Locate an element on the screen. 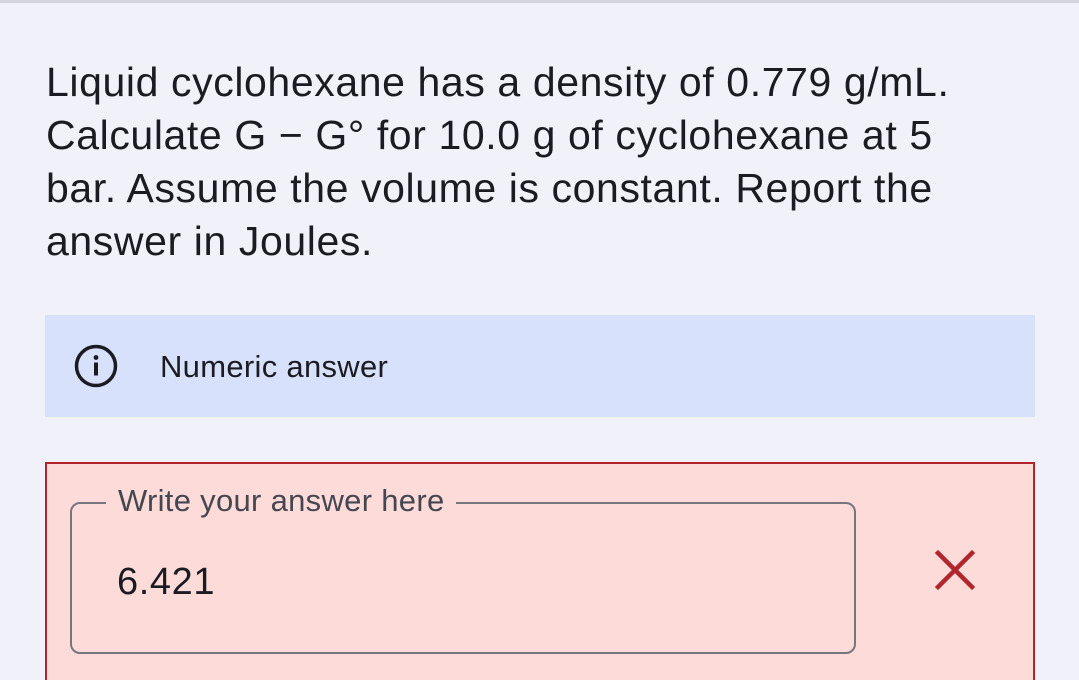  answer-input-value: 6.421 is located at coordinates (166, 582).